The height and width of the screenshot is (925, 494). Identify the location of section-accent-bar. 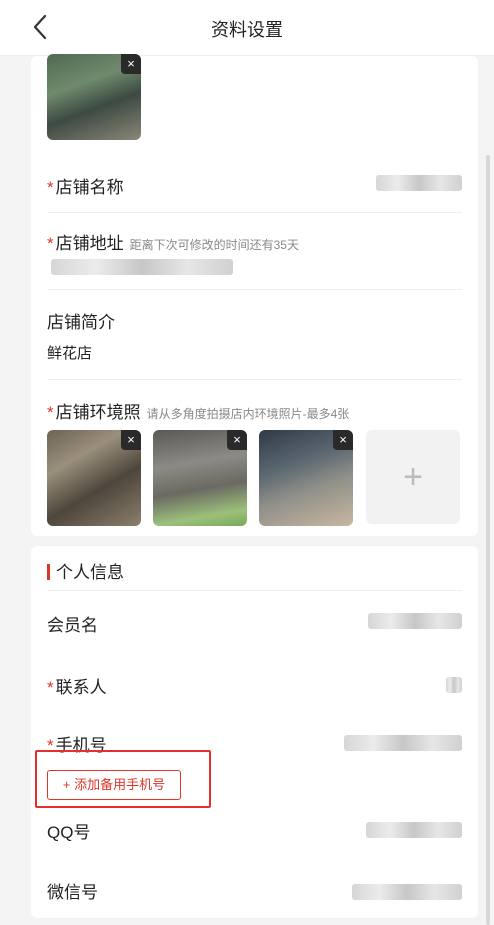
(48, 572).